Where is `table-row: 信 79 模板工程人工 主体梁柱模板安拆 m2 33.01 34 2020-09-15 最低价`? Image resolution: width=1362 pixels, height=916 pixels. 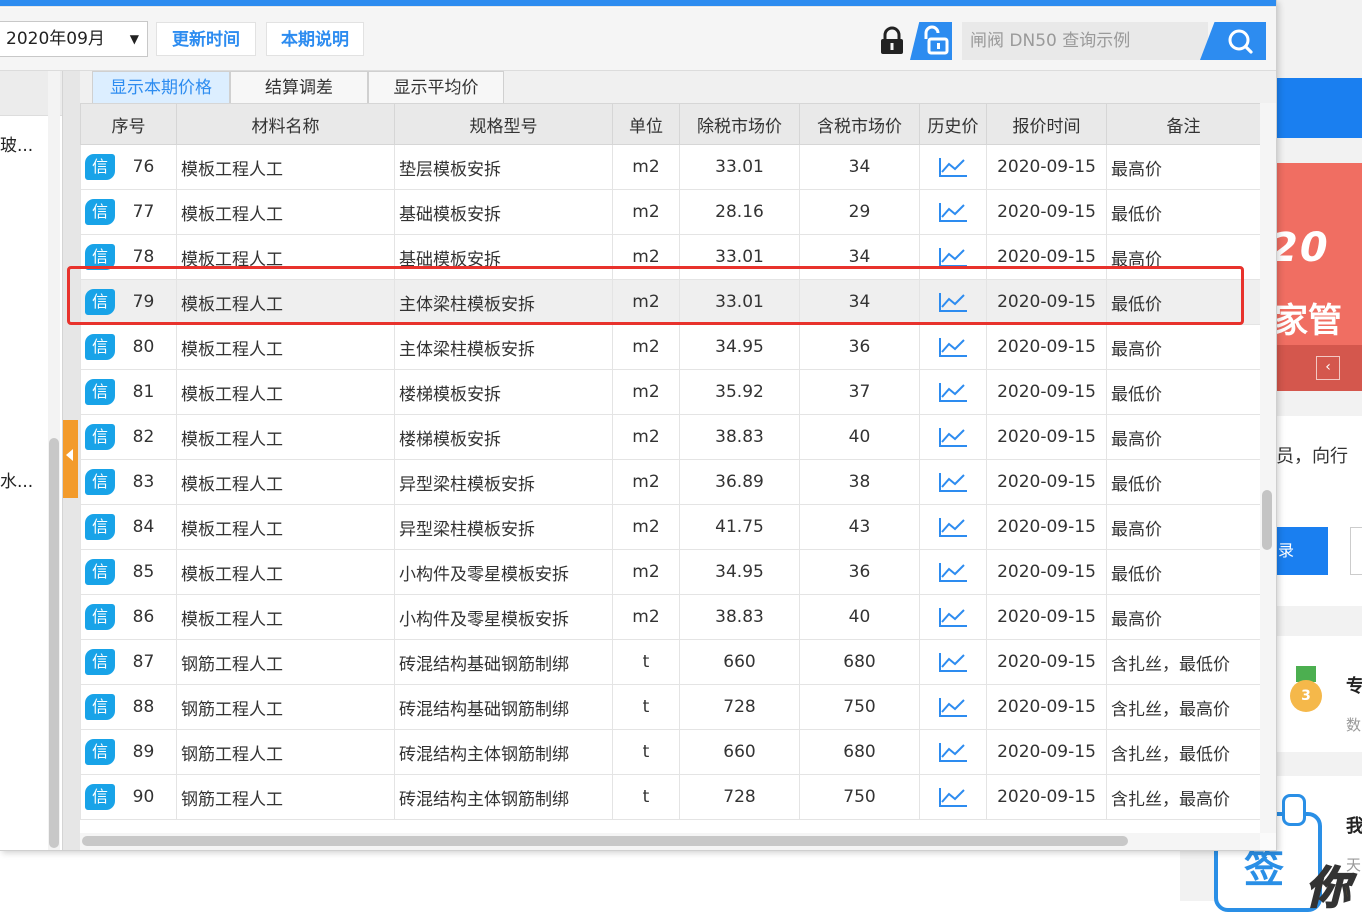
table-row: 信 79 模板工程人工 主体梁柱模板安拆 m2 33.01 34 2020-09-15 最低价 is located at coordinates (670, 302).